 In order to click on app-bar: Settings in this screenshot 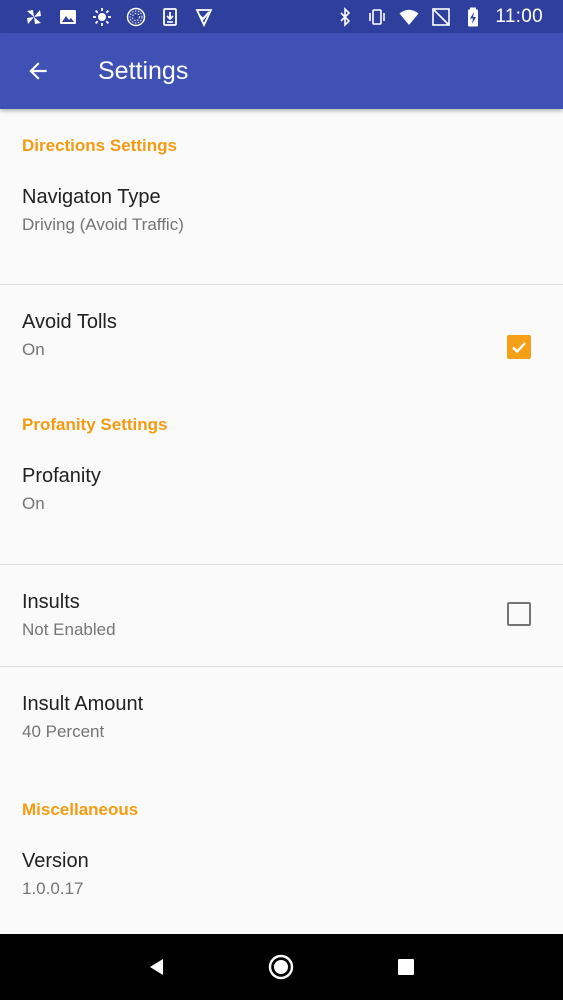, I will do `click(281, 71)`.